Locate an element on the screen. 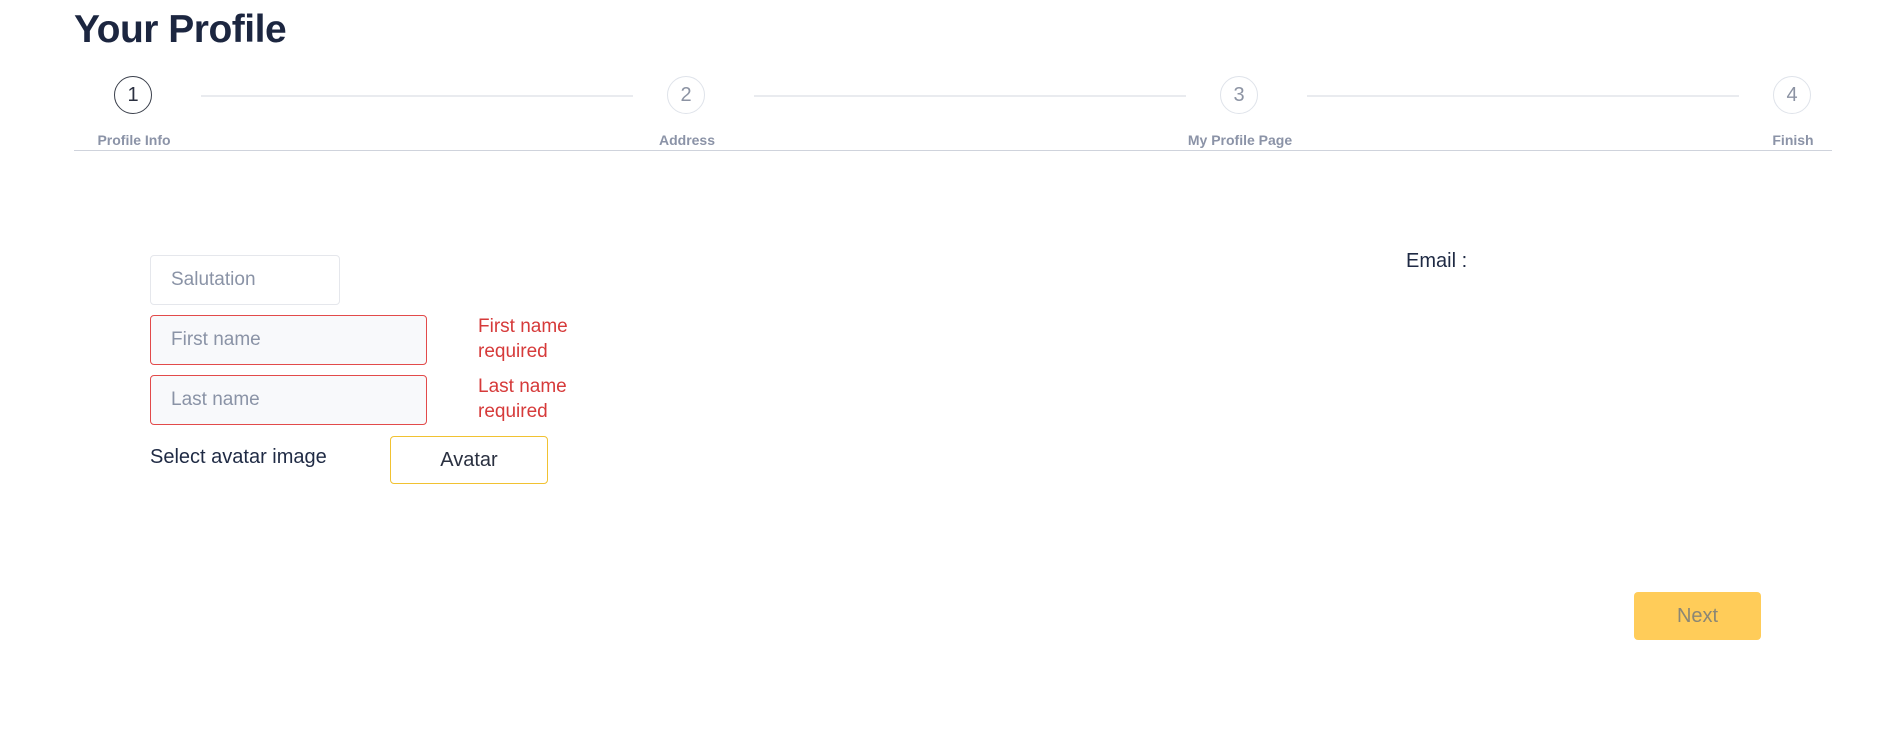 The width and height of the screenshot is (1897, 756). step-my-profile-page: 3 My Profile Page is located at coordinates (1240, 112).